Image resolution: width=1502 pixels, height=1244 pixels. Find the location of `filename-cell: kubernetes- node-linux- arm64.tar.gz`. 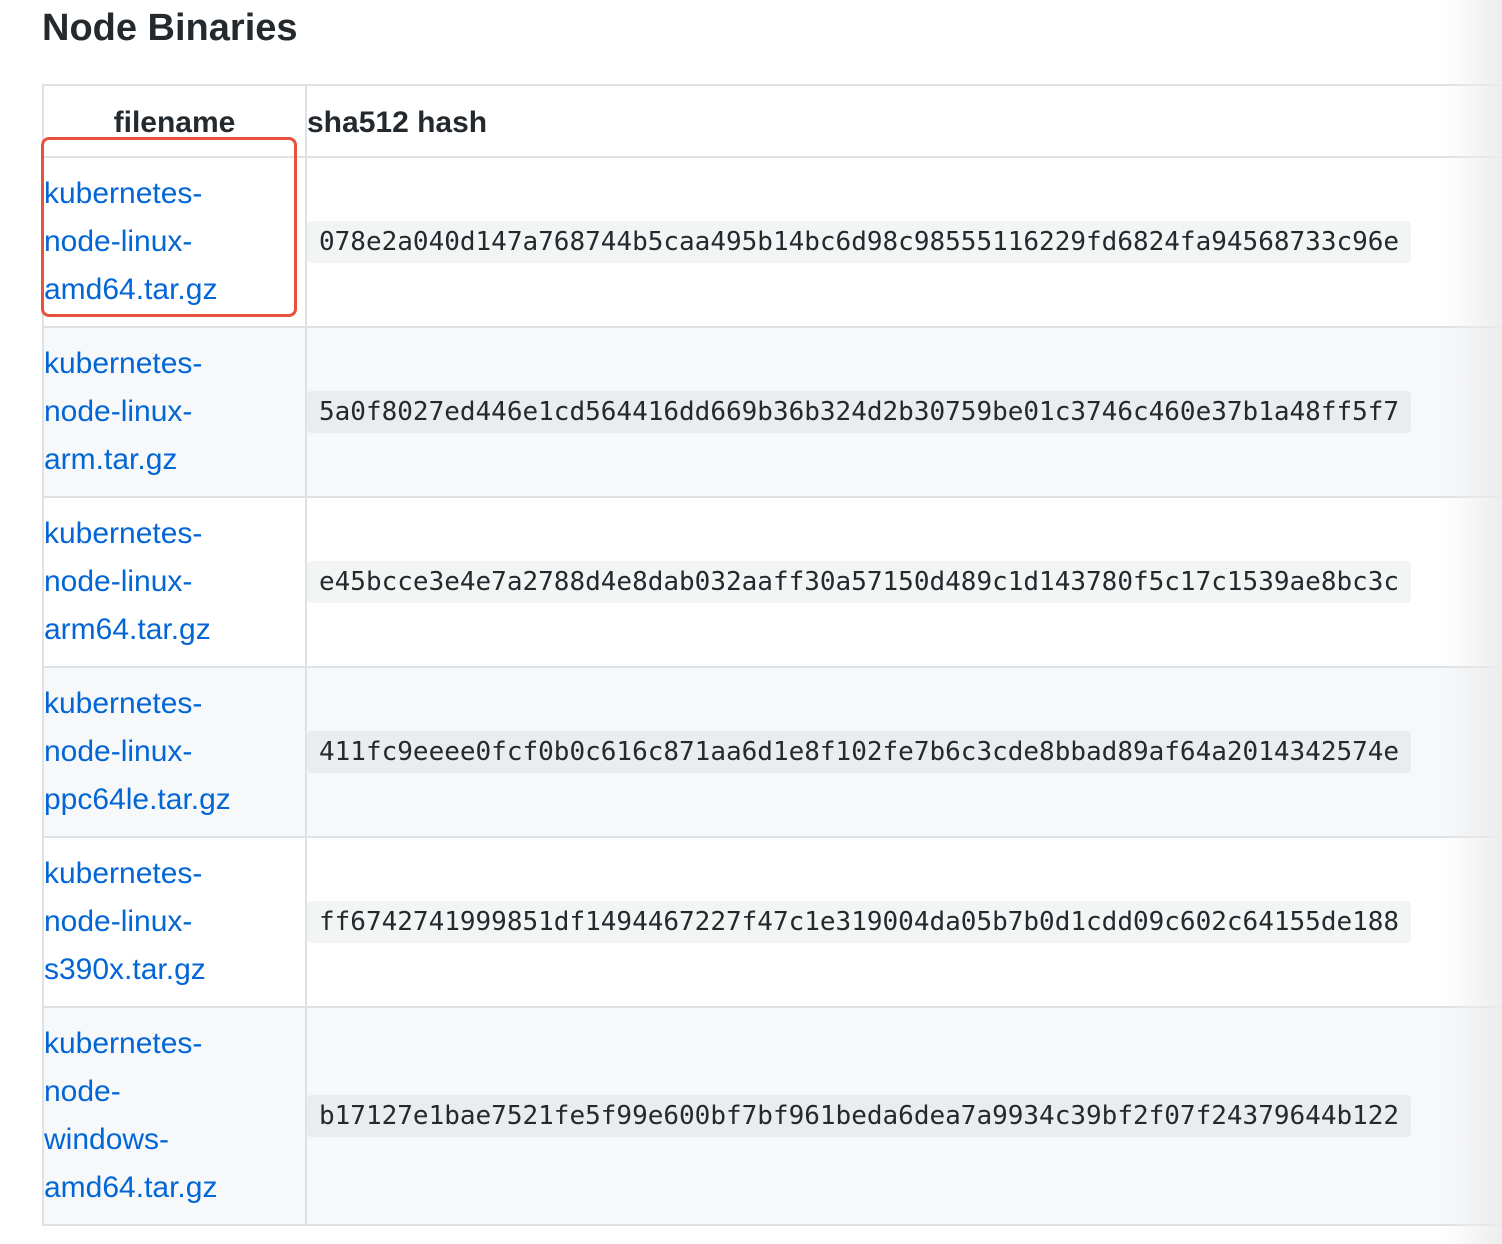

filename-cell: kubernetes- node-linux- arm64.tar.gz is located at coordinates (174, 582).